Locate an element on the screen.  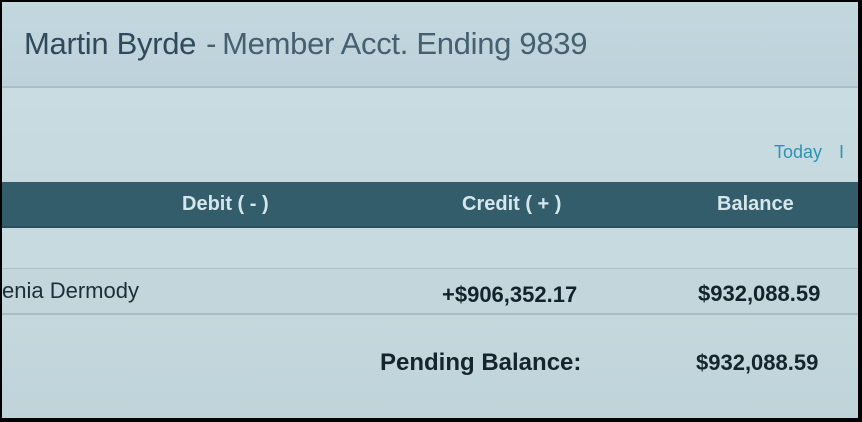
table-row: enia Dermody +$906,352.17 $932,088.59 is located at coordinates (430, 292).